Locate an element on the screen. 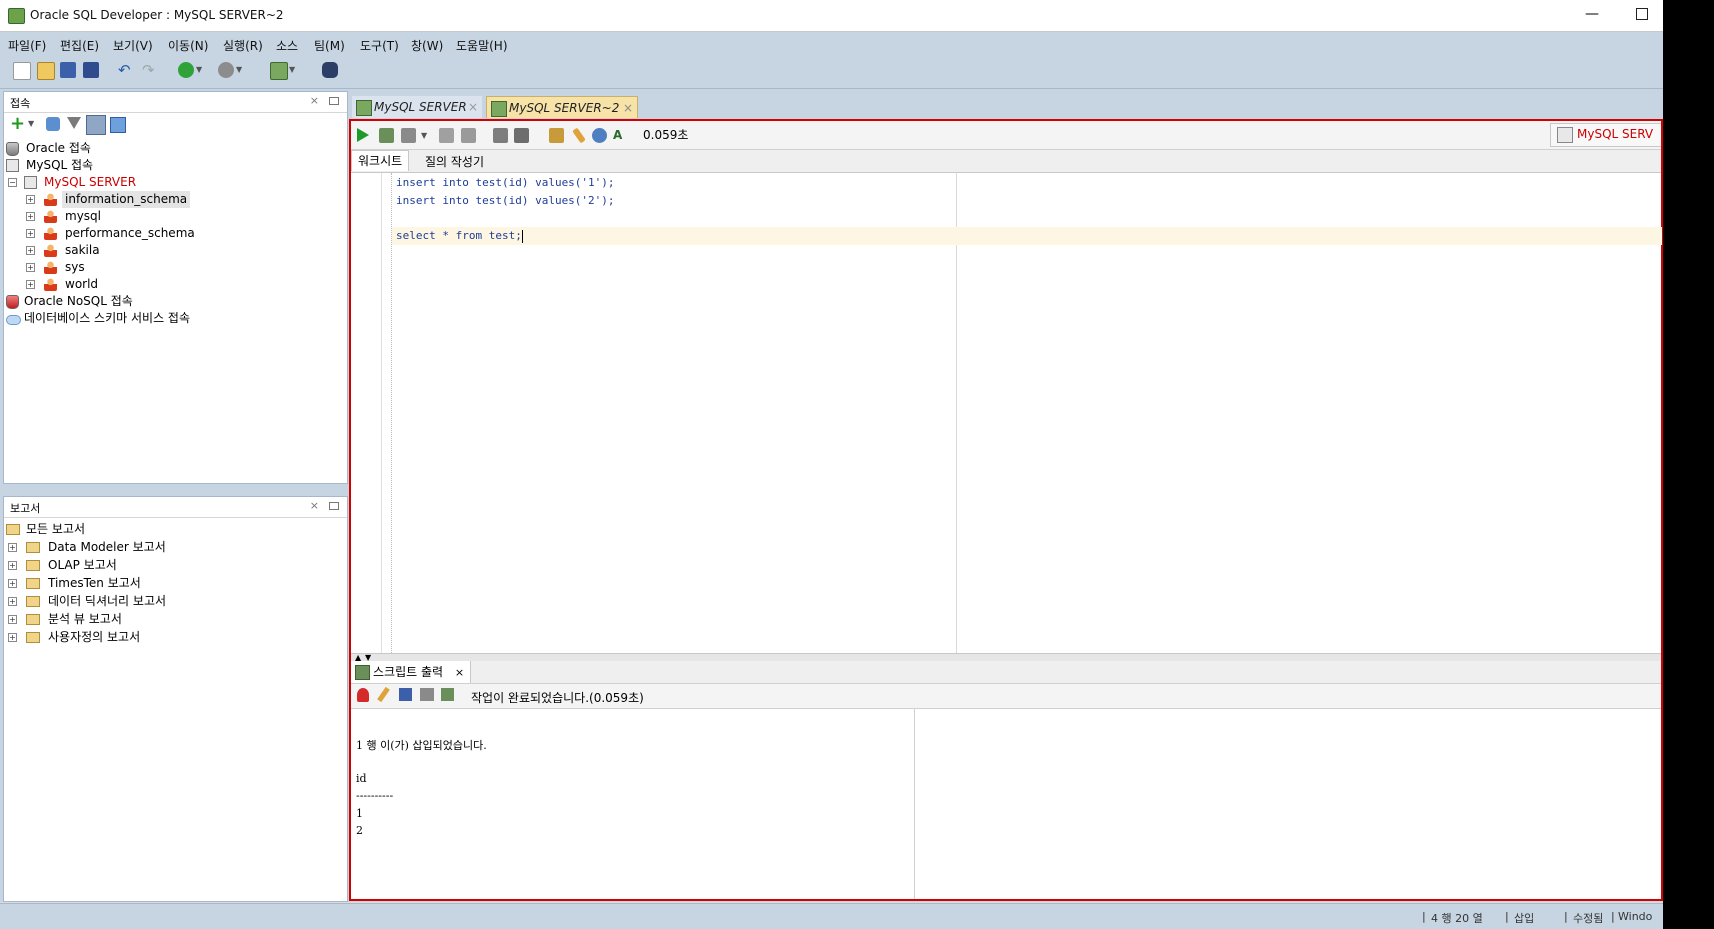 The image size is (1714, 929). tab-label: MySQL SERVER is located at coordinates (420, 107).